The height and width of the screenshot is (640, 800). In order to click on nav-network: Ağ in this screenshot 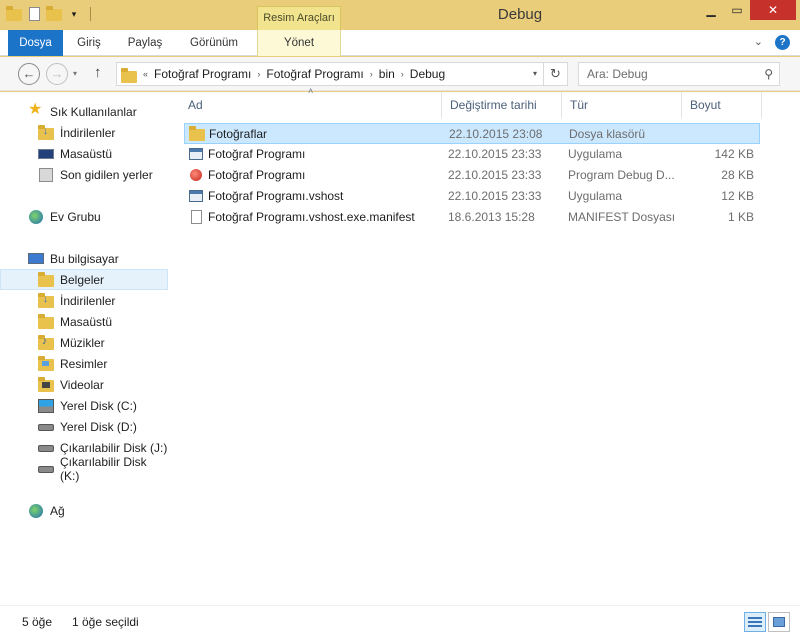, I will do `click(84, 510)`.